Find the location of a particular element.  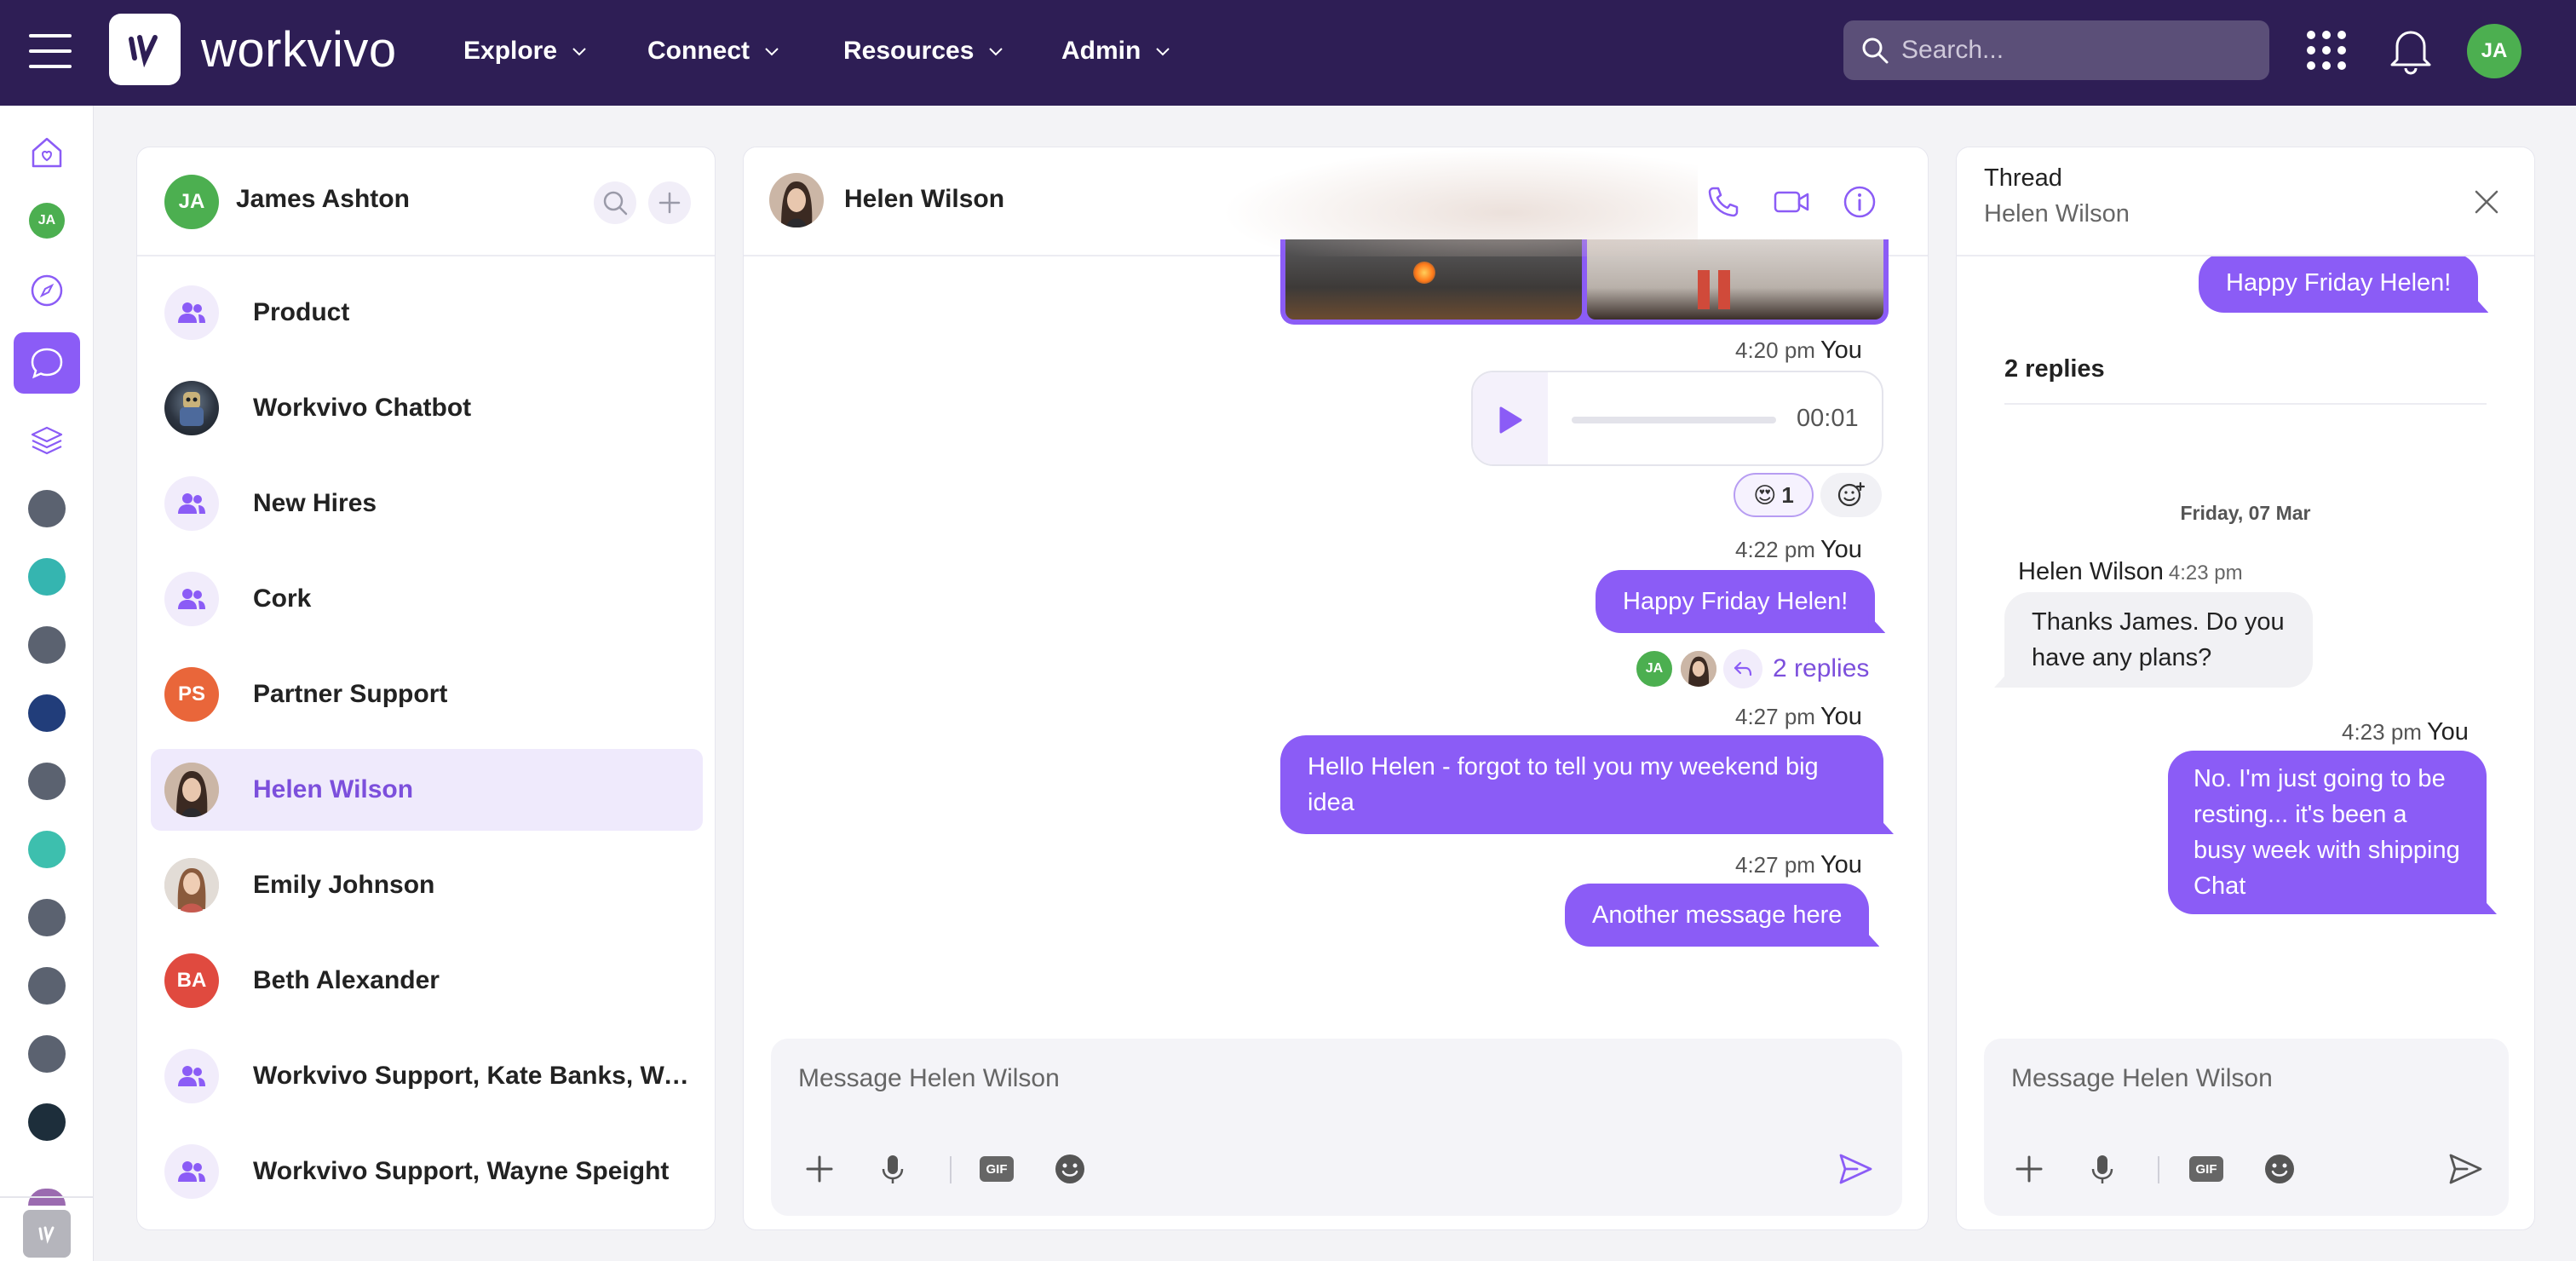

notifications-bell-icon is located at coordinates (2411, 50).